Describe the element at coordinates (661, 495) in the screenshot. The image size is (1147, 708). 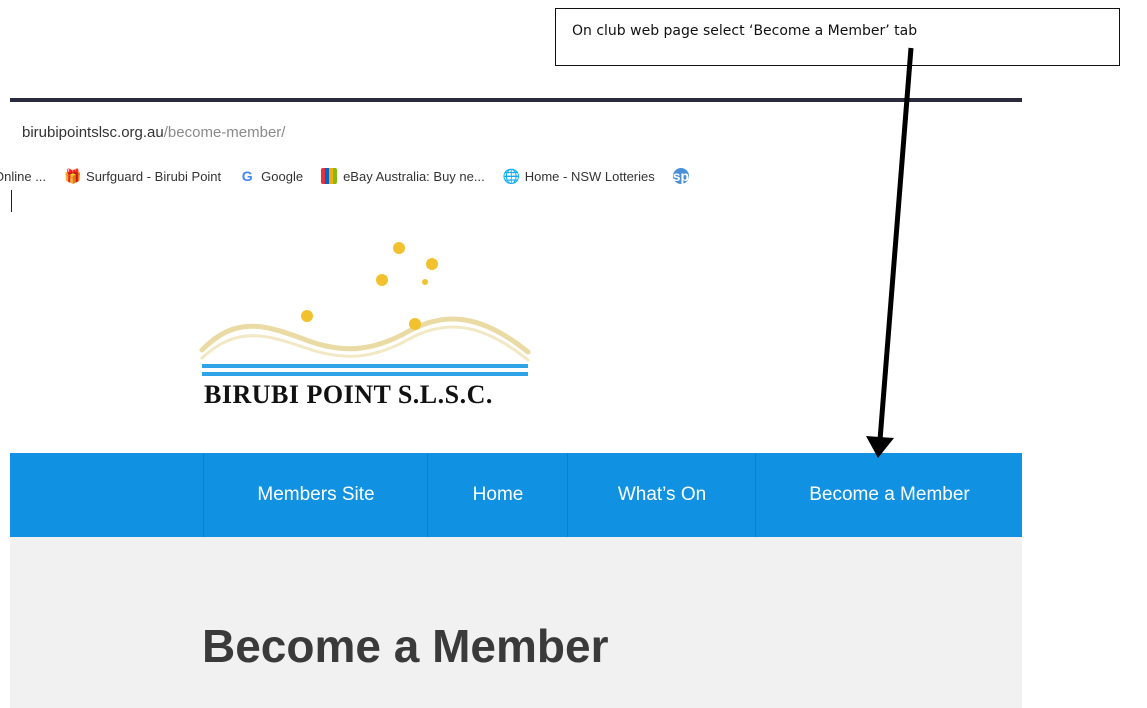
I see `nav-whats-on: What’s On` at that location.